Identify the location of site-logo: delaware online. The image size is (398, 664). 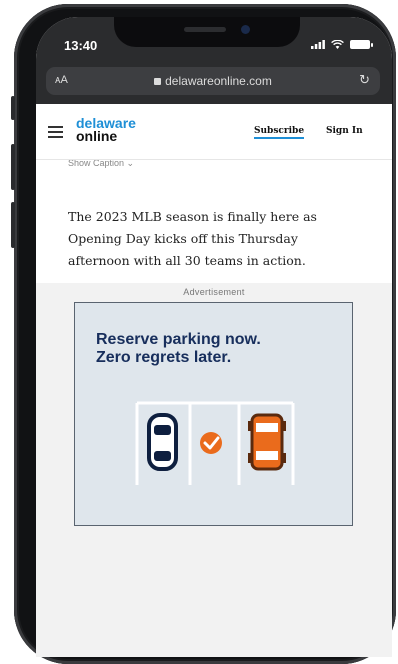
(106, 130).